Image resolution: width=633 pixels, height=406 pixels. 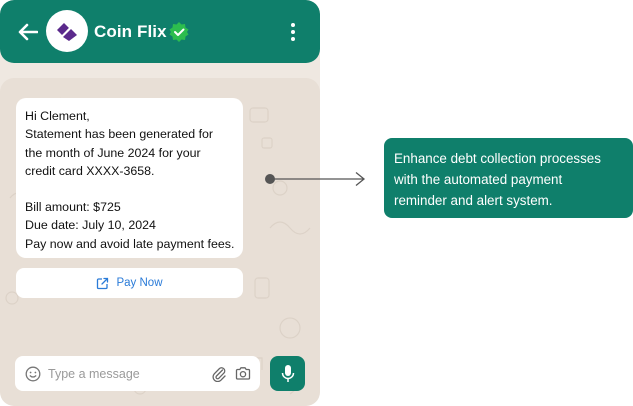 I want to click on camera-icon, so click(x=243, y=373).